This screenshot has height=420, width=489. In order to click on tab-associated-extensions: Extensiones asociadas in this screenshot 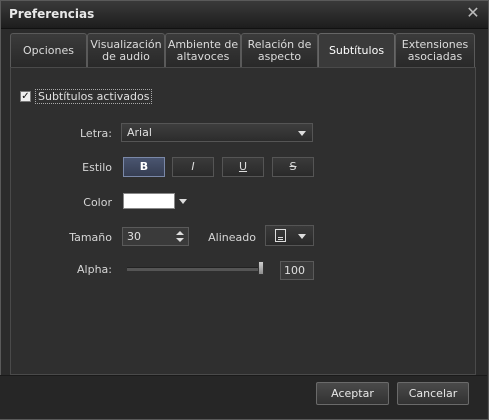, I will do `click(435, 50)`.